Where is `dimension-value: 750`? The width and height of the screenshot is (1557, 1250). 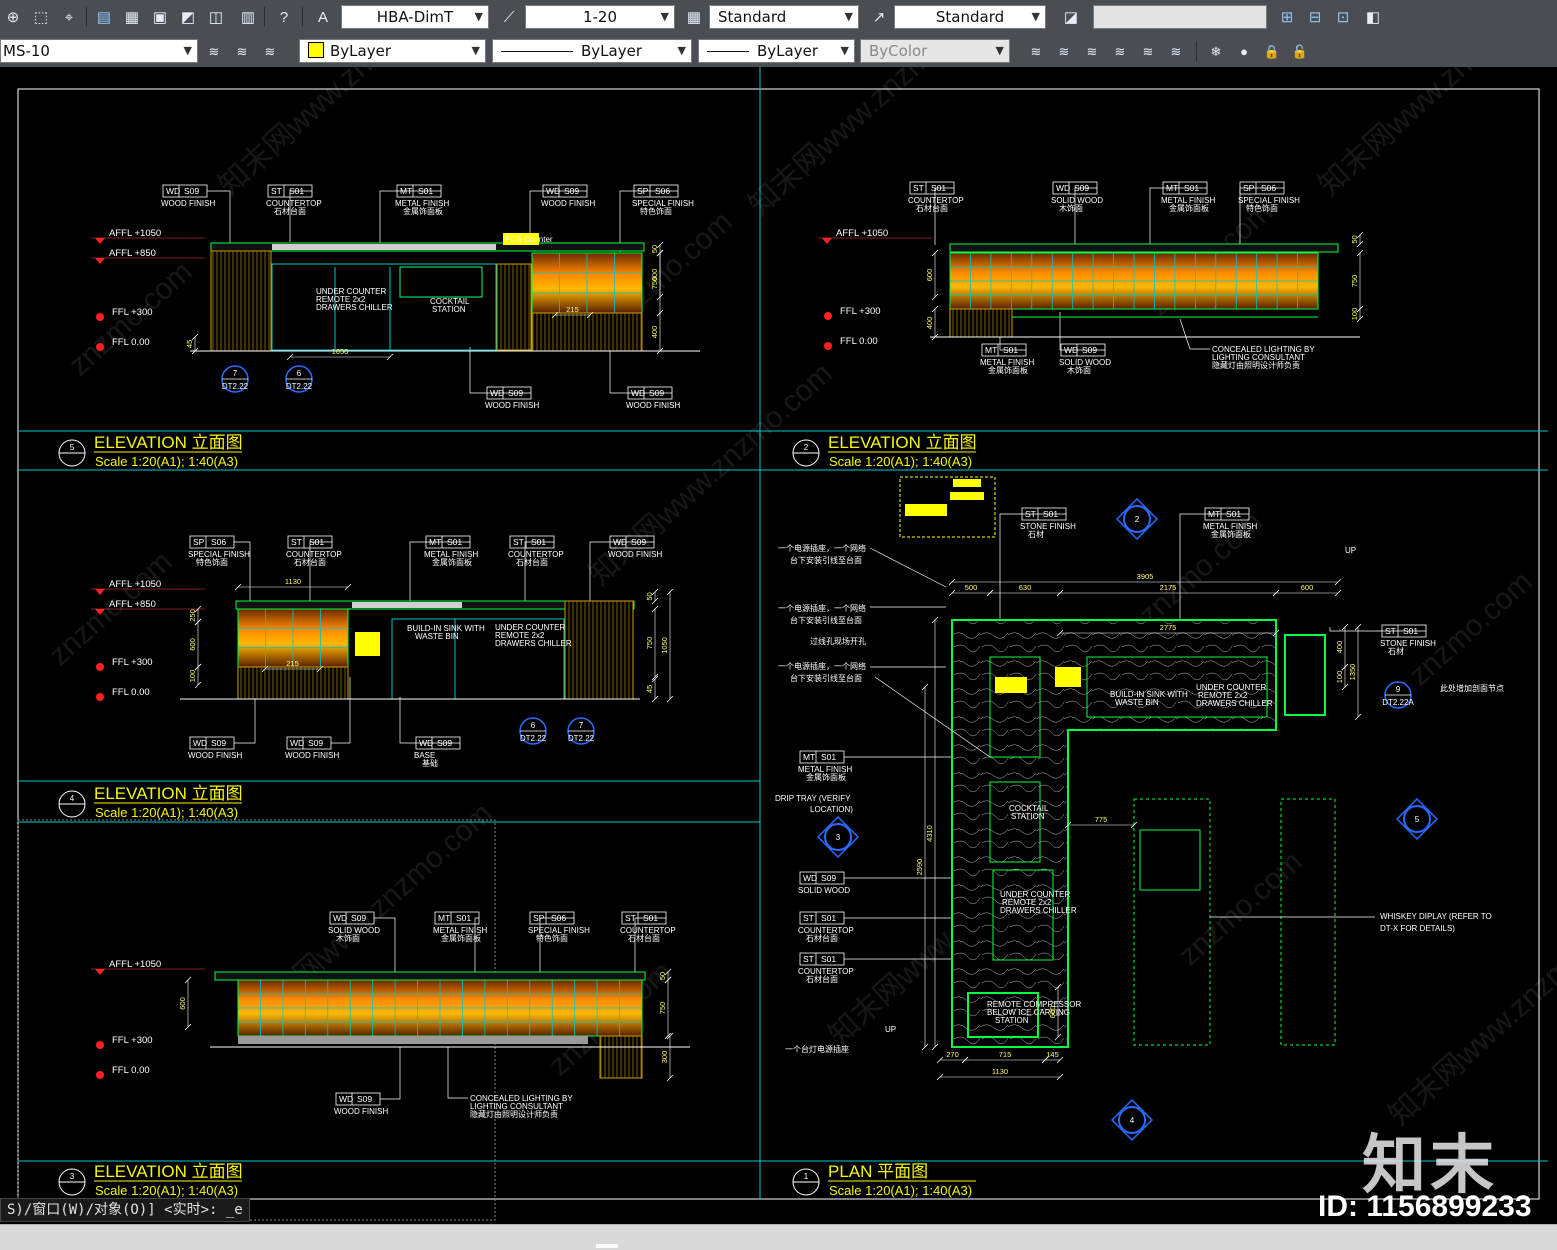 dimension-value: 750 is located at coordinates (1354, 281).